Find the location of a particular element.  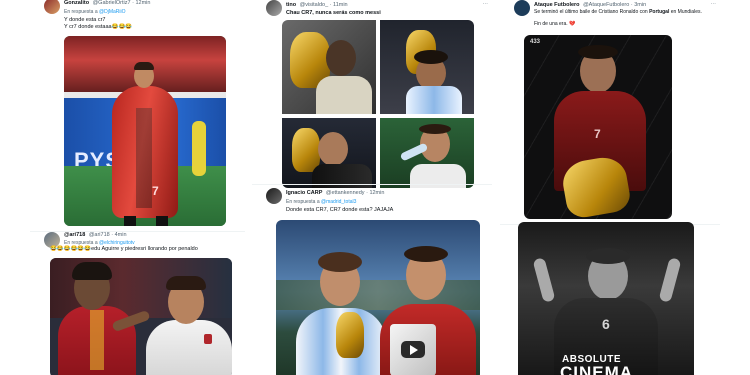

reply-mention: @madrid_total3 is located at coordinates (338, 202).